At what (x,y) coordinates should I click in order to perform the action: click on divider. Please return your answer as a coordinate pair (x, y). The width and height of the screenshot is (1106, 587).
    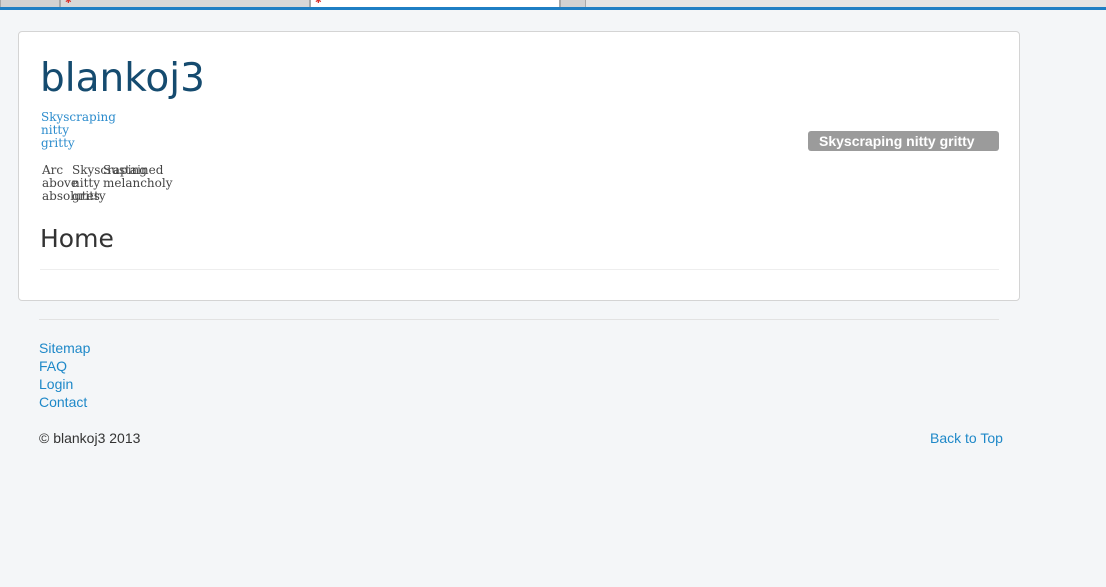
    Looking at the image, I should click on (519, 269).